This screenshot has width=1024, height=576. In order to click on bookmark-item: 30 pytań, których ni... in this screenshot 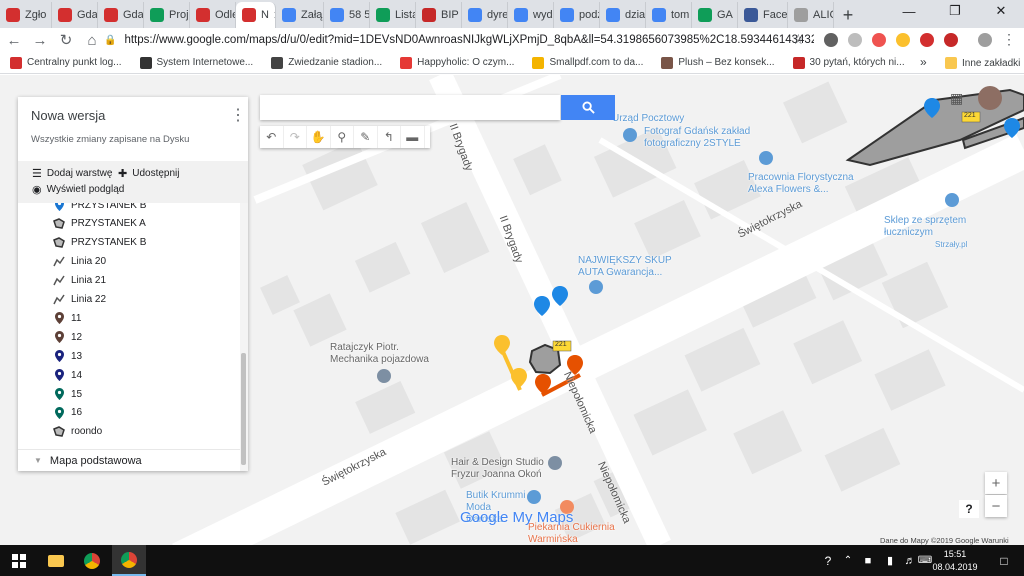, I will do `click(848, 62)`.